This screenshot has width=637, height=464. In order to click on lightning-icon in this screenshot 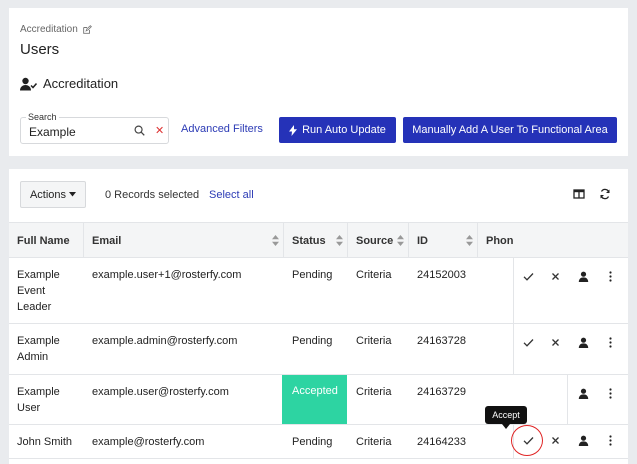, I will do `click(293, 130)`.